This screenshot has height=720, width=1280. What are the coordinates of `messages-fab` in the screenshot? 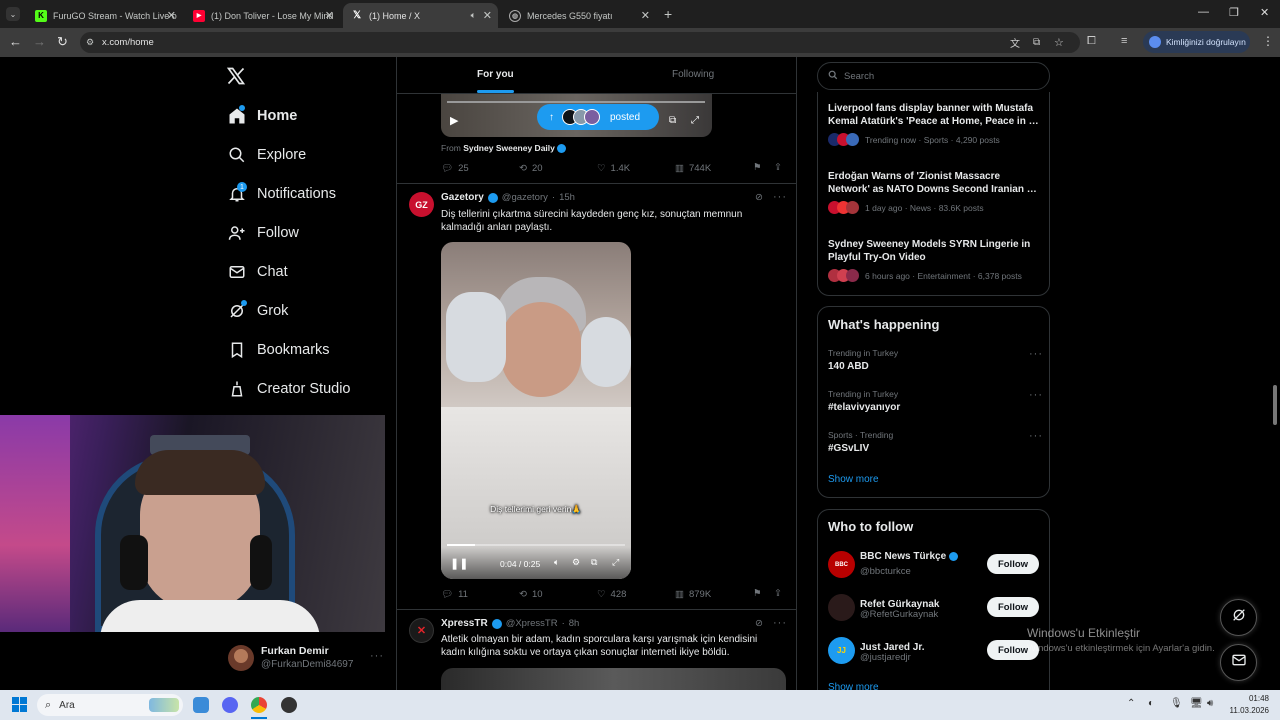 It's located at (1238, 662).